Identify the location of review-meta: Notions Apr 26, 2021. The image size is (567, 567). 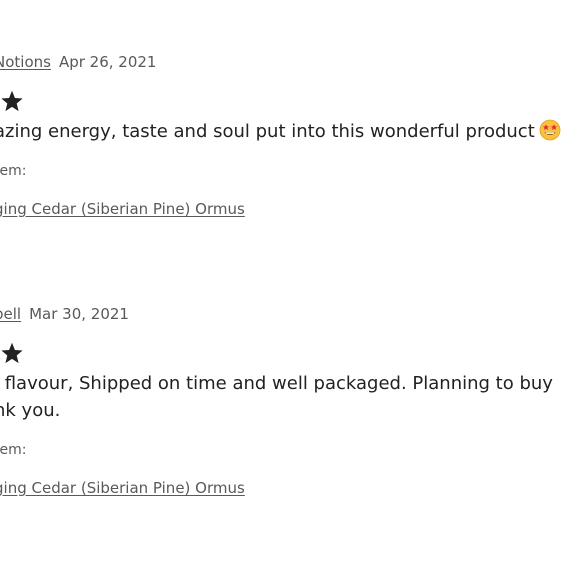
(283, 62).